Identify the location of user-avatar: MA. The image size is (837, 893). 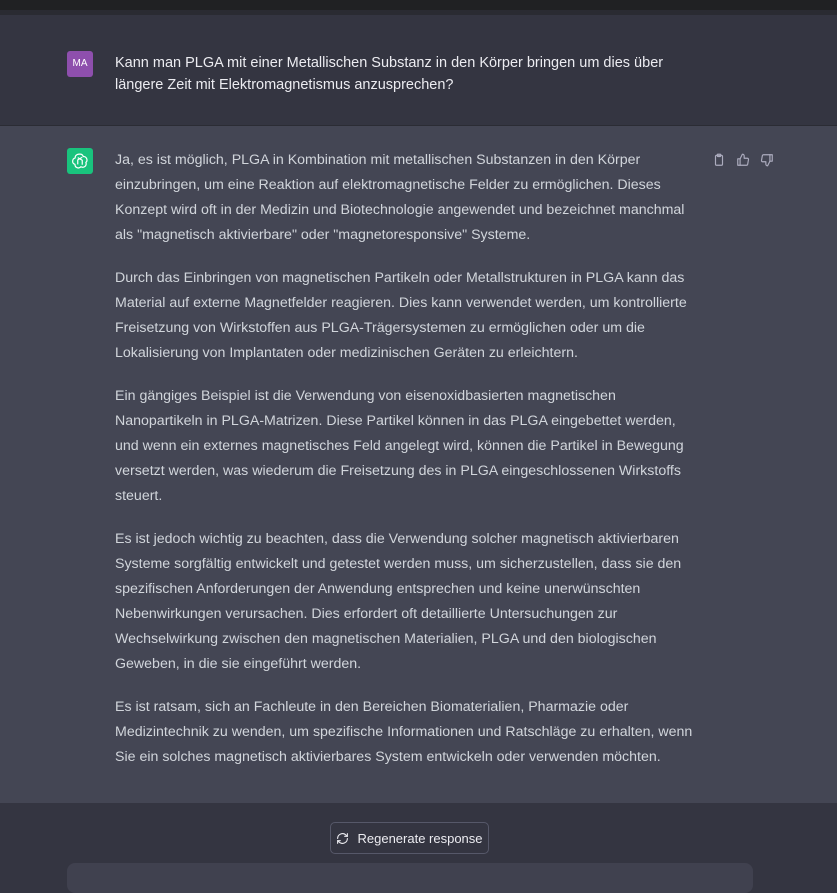
(80, 64).